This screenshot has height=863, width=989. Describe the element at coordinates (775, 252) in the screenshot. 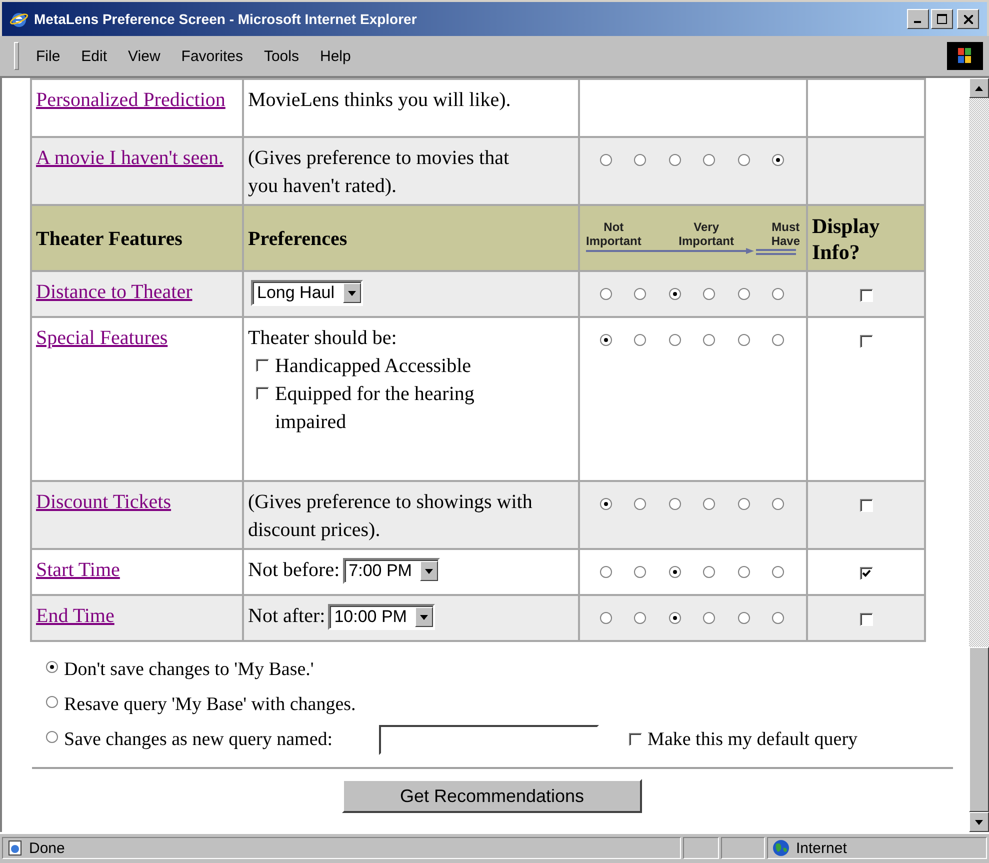

I see `double-line-icon` at that location.